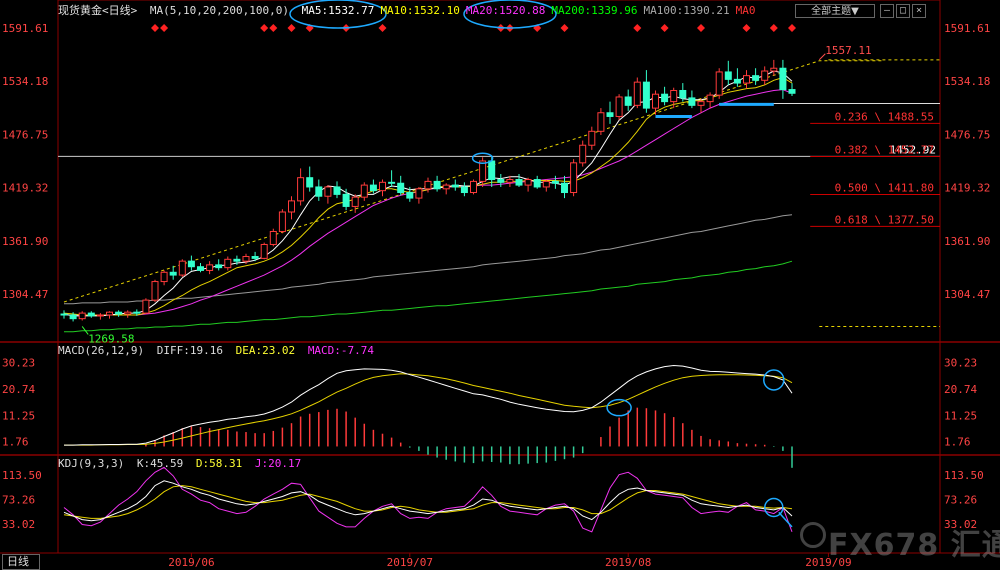  I want to click on period-tab-daily: 日线, so click(21, 562).